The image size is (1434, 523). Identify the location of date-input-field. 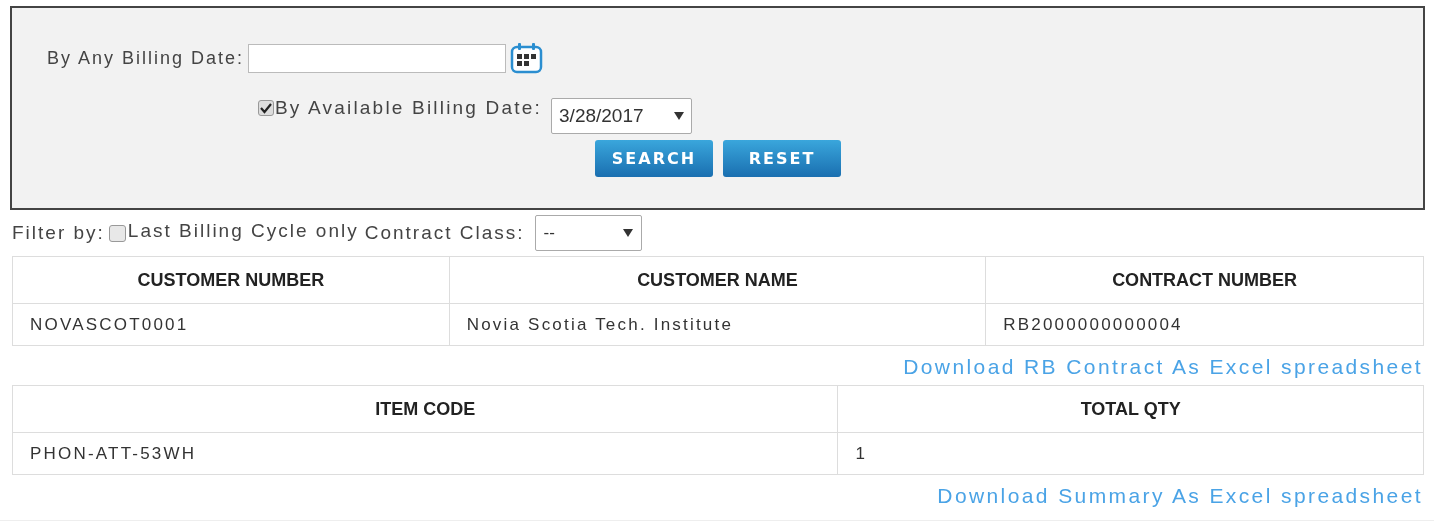
(377, 58).